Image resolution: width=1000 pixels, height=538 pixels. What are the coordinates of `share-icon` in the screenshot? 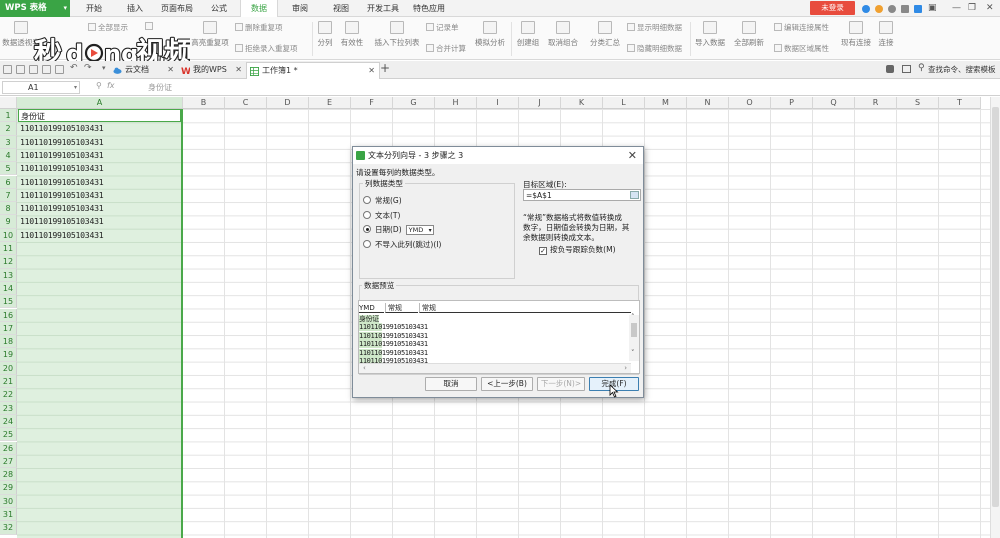 It's located at (905, 8).